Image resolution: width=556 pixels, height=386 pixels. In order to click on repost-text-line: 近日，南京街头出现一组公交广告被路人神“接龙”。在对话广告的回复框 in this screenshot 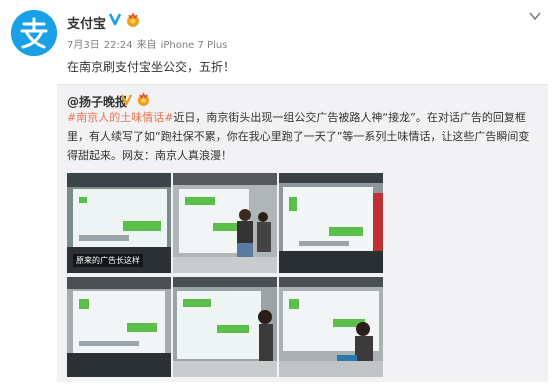, I will do `click(349, 117)`.